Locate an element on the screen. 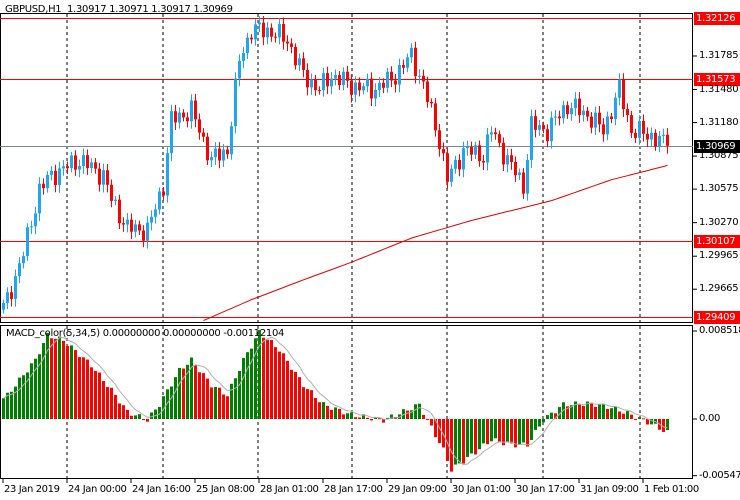  macd-axis-label: 0.0085182 is located at coordinates (719, 330).